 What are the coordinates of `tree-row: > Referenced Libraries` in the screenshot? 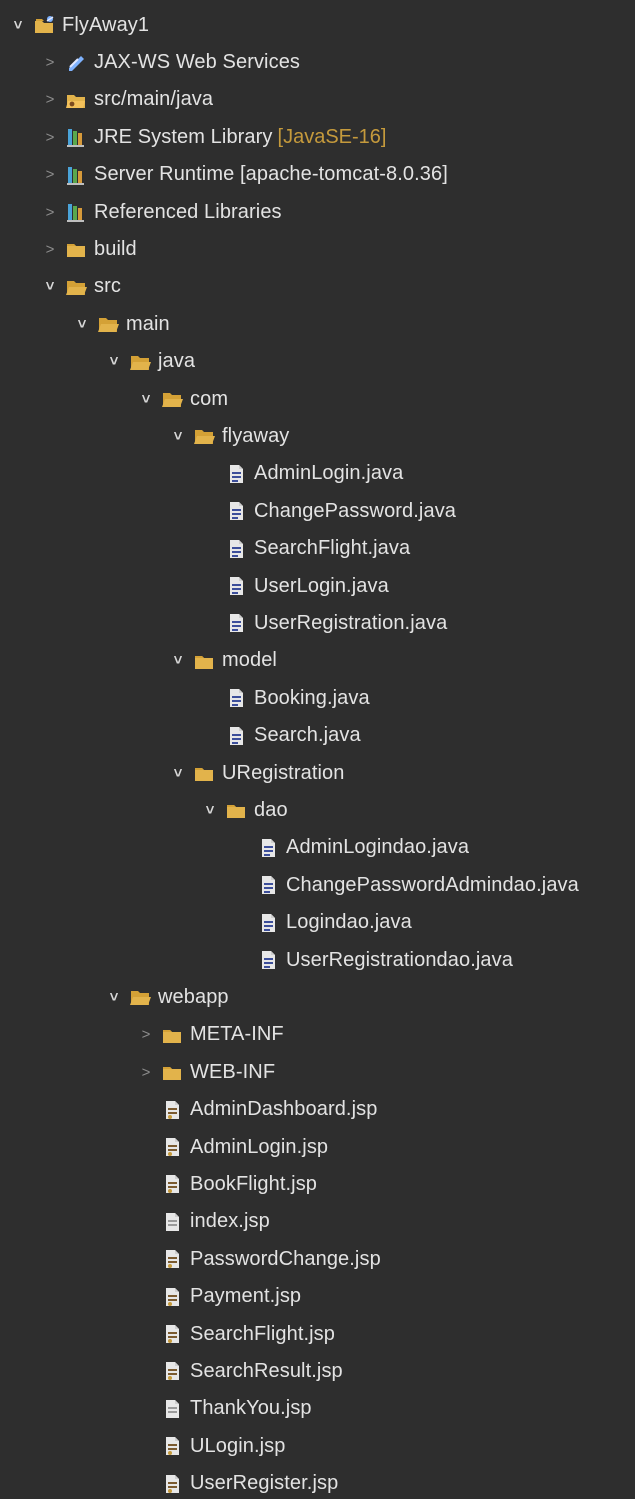 It's located at (317, 212).